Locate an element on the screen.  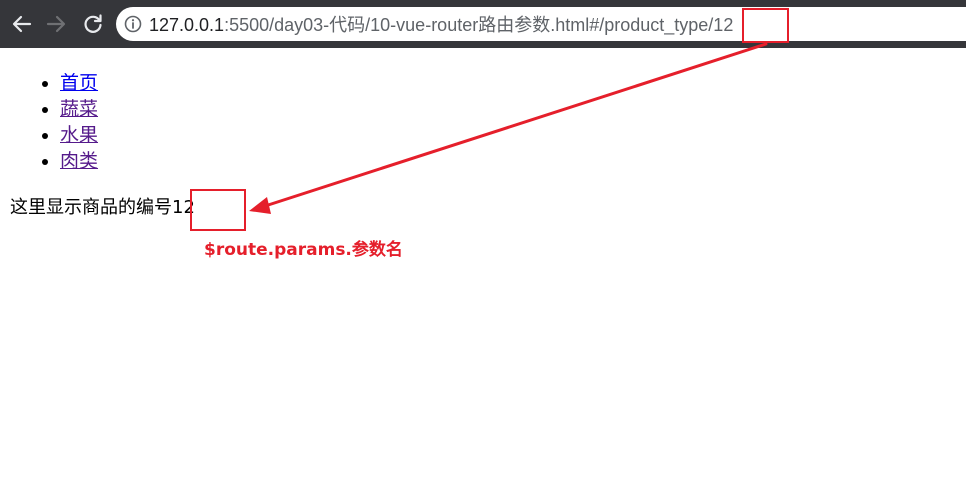
reload-icon is located at coordinates (93, 23).